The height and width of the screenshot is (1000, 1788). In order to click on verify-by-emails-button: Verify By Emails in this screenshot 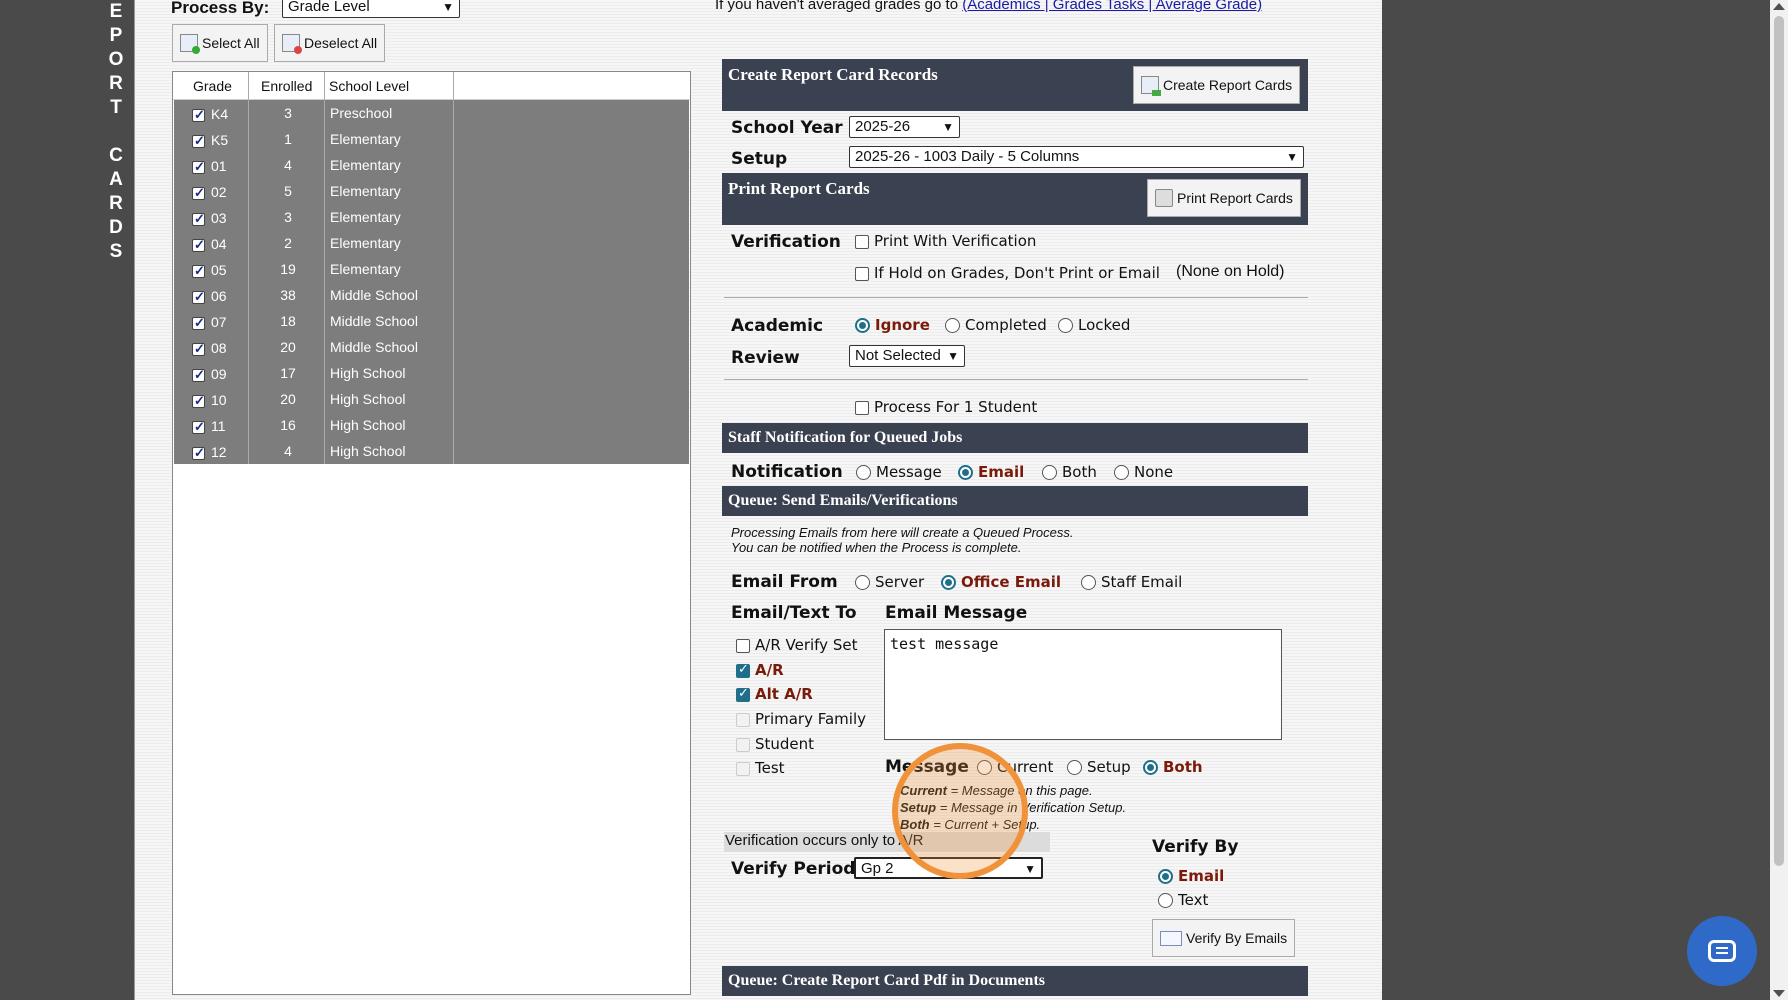, I will do `click(1224, 938)`.